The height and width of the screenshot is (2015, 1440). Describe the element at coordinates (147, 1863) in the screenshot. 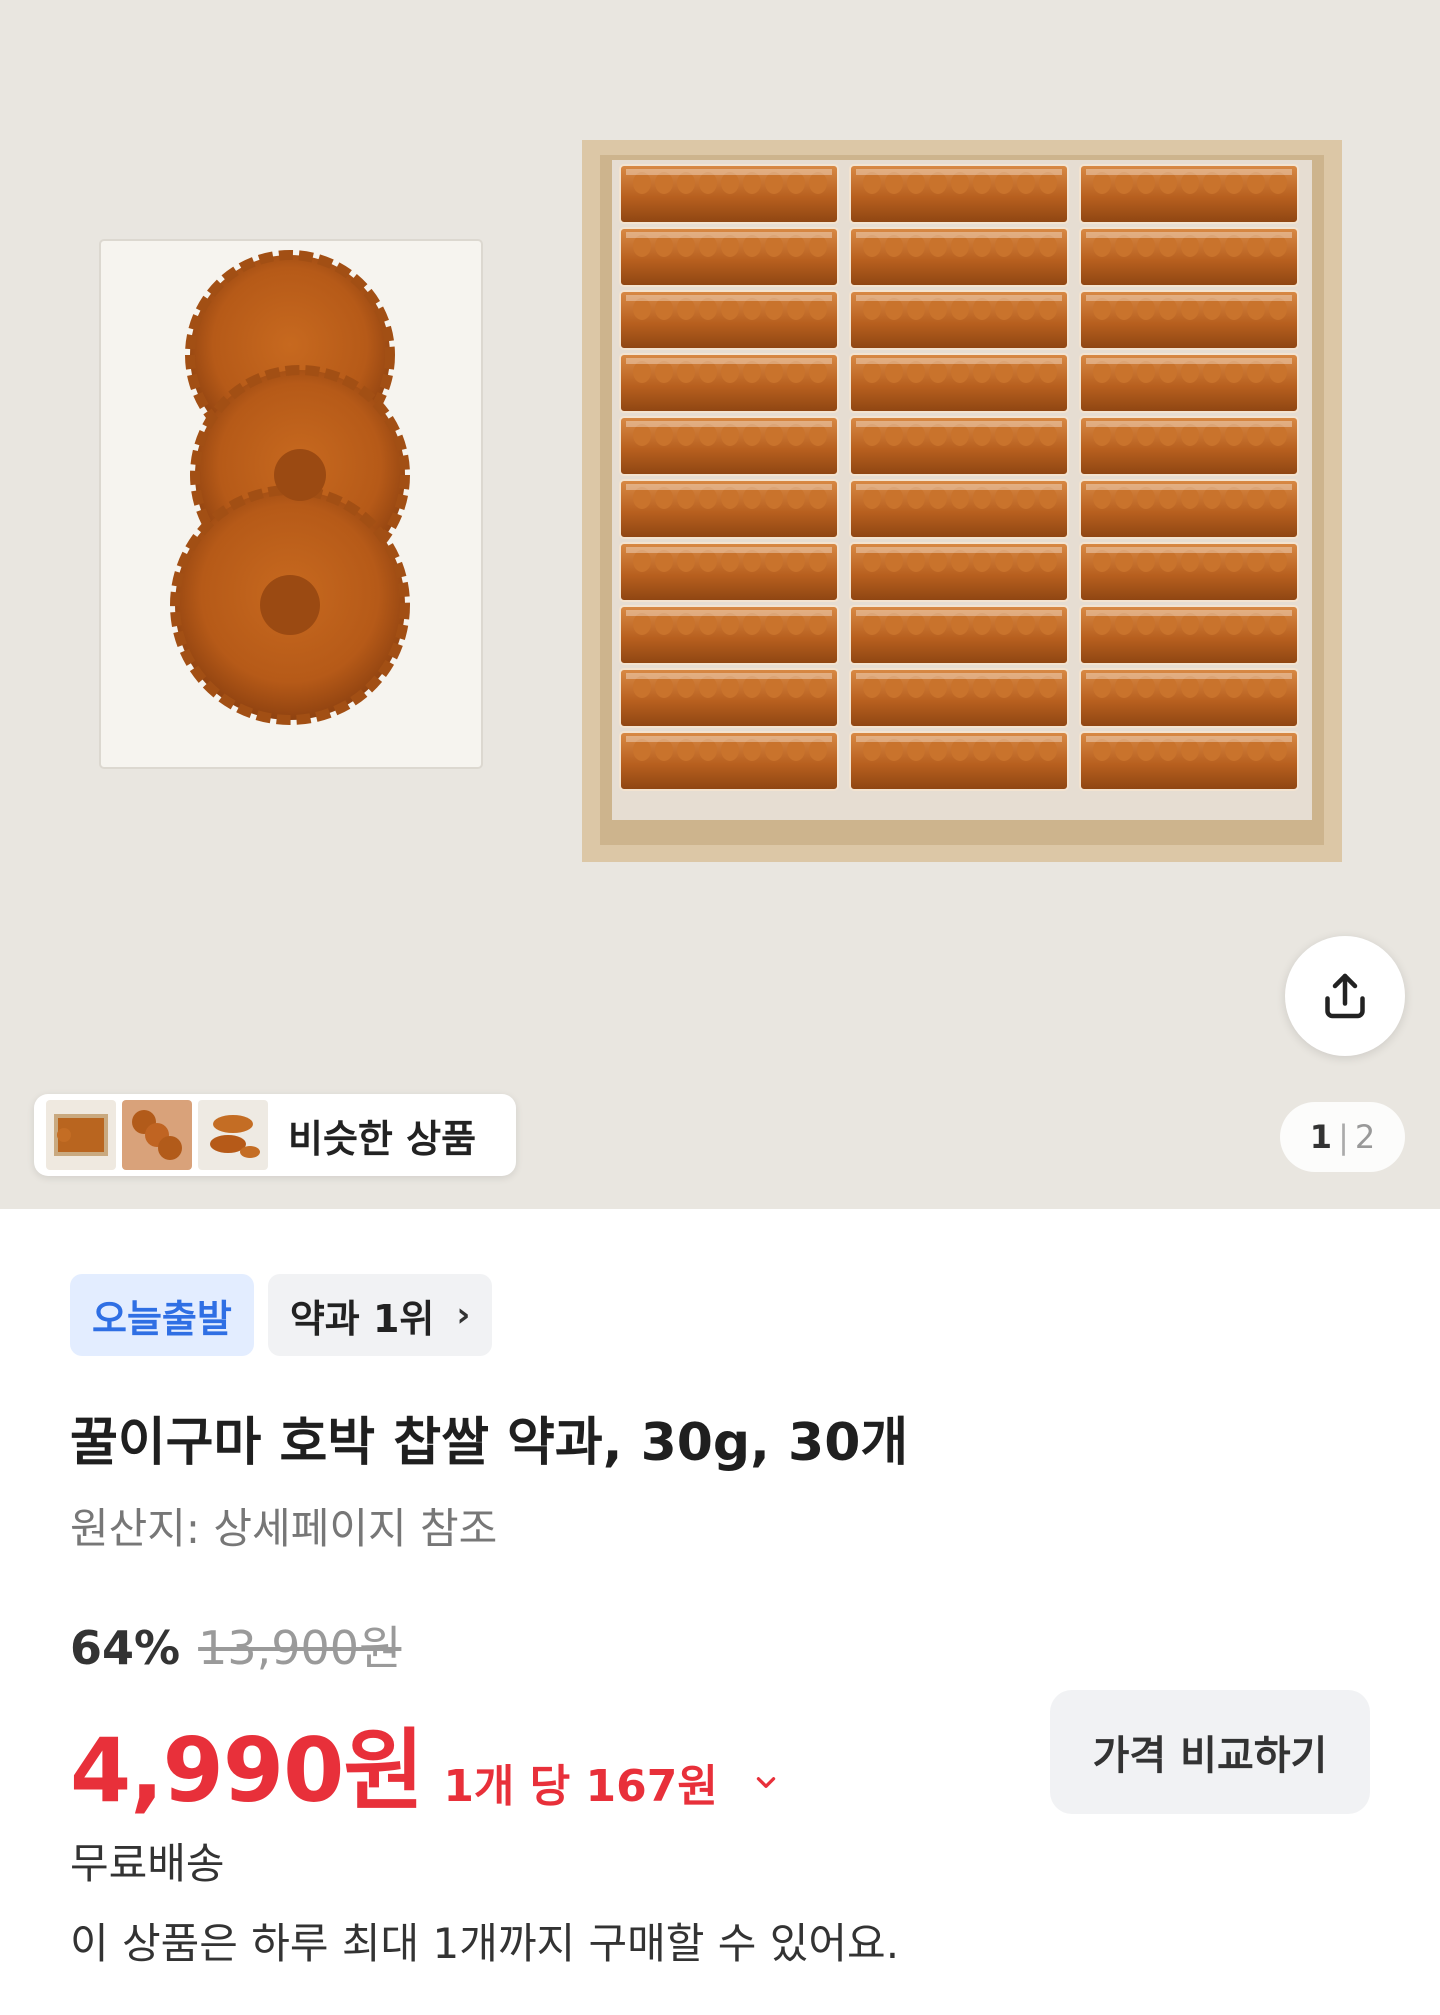

I see `shipping-info: 무료배송` at that location.